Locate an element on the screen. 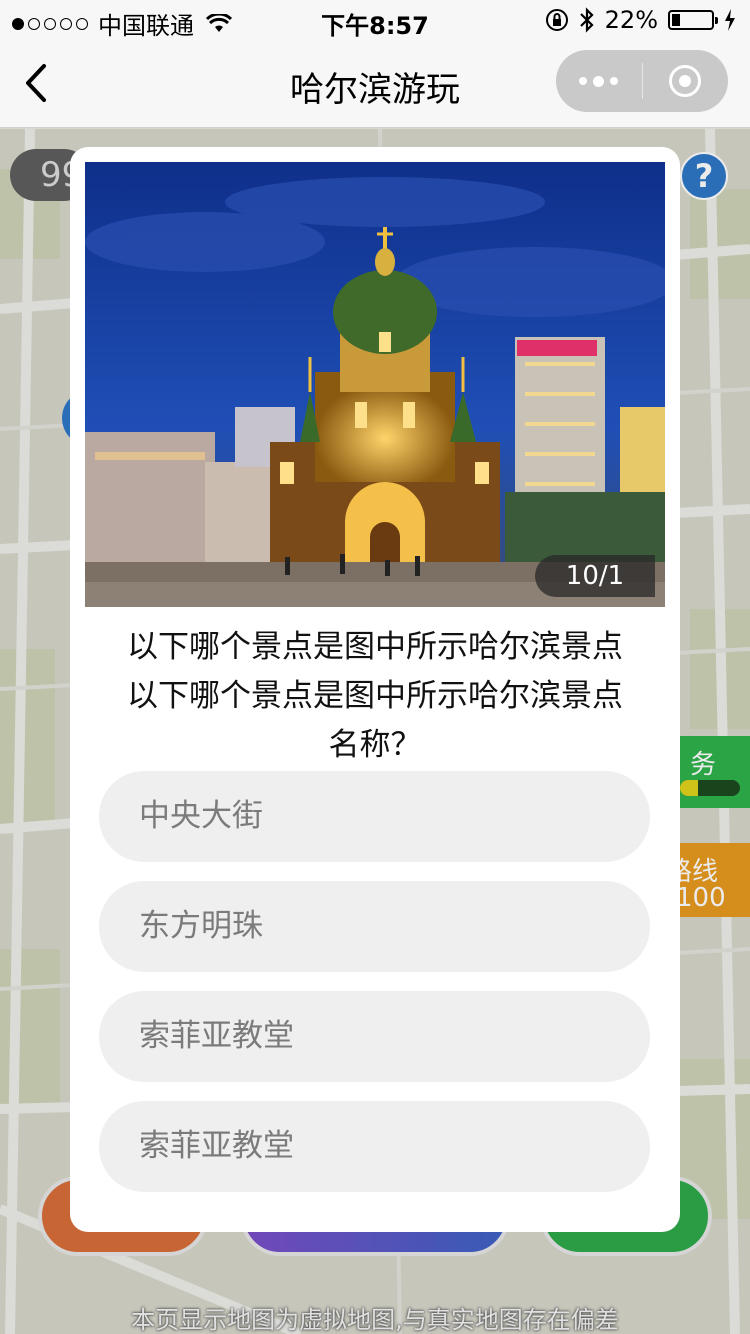  battery-percent: 22% is located at coordinates (631, 20).